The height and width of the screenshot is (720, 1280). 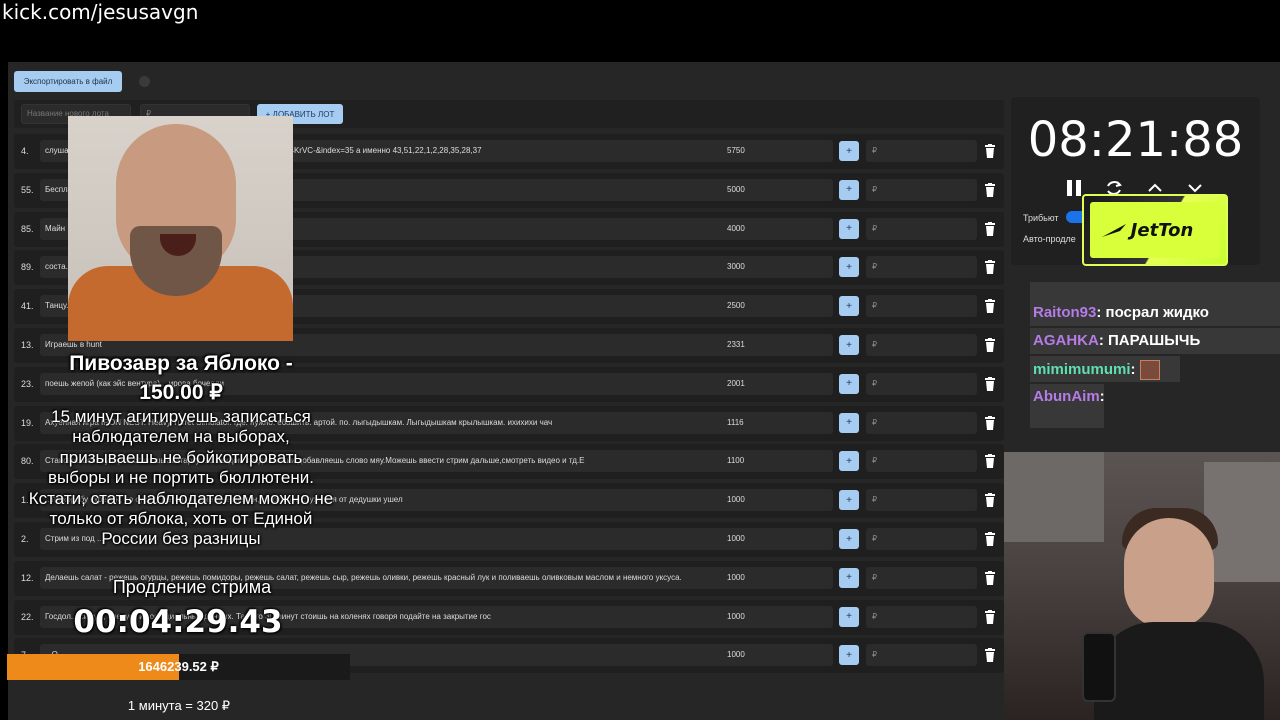 What do you see at coordinates (181, 457) in the screenshot?
I see `donation-message-line: призываешь не бойкотировать` at bounding box center [181, 457].